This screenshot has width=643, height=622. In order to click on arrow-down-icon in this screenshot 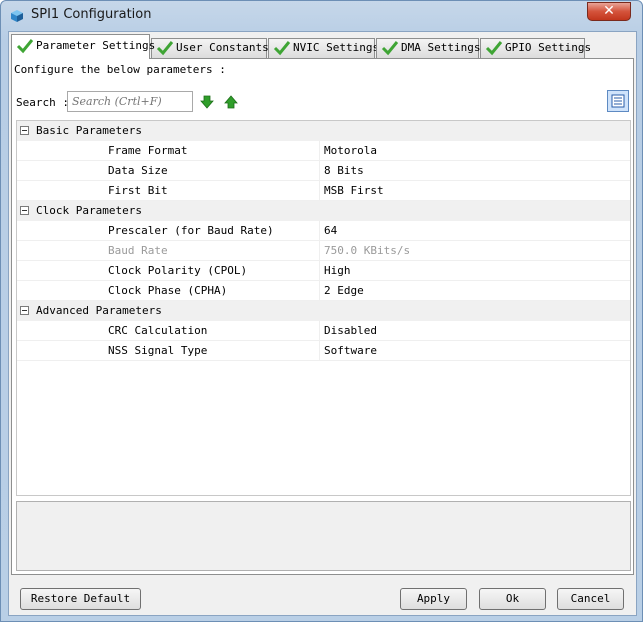, I will do `click(207, 102)`.